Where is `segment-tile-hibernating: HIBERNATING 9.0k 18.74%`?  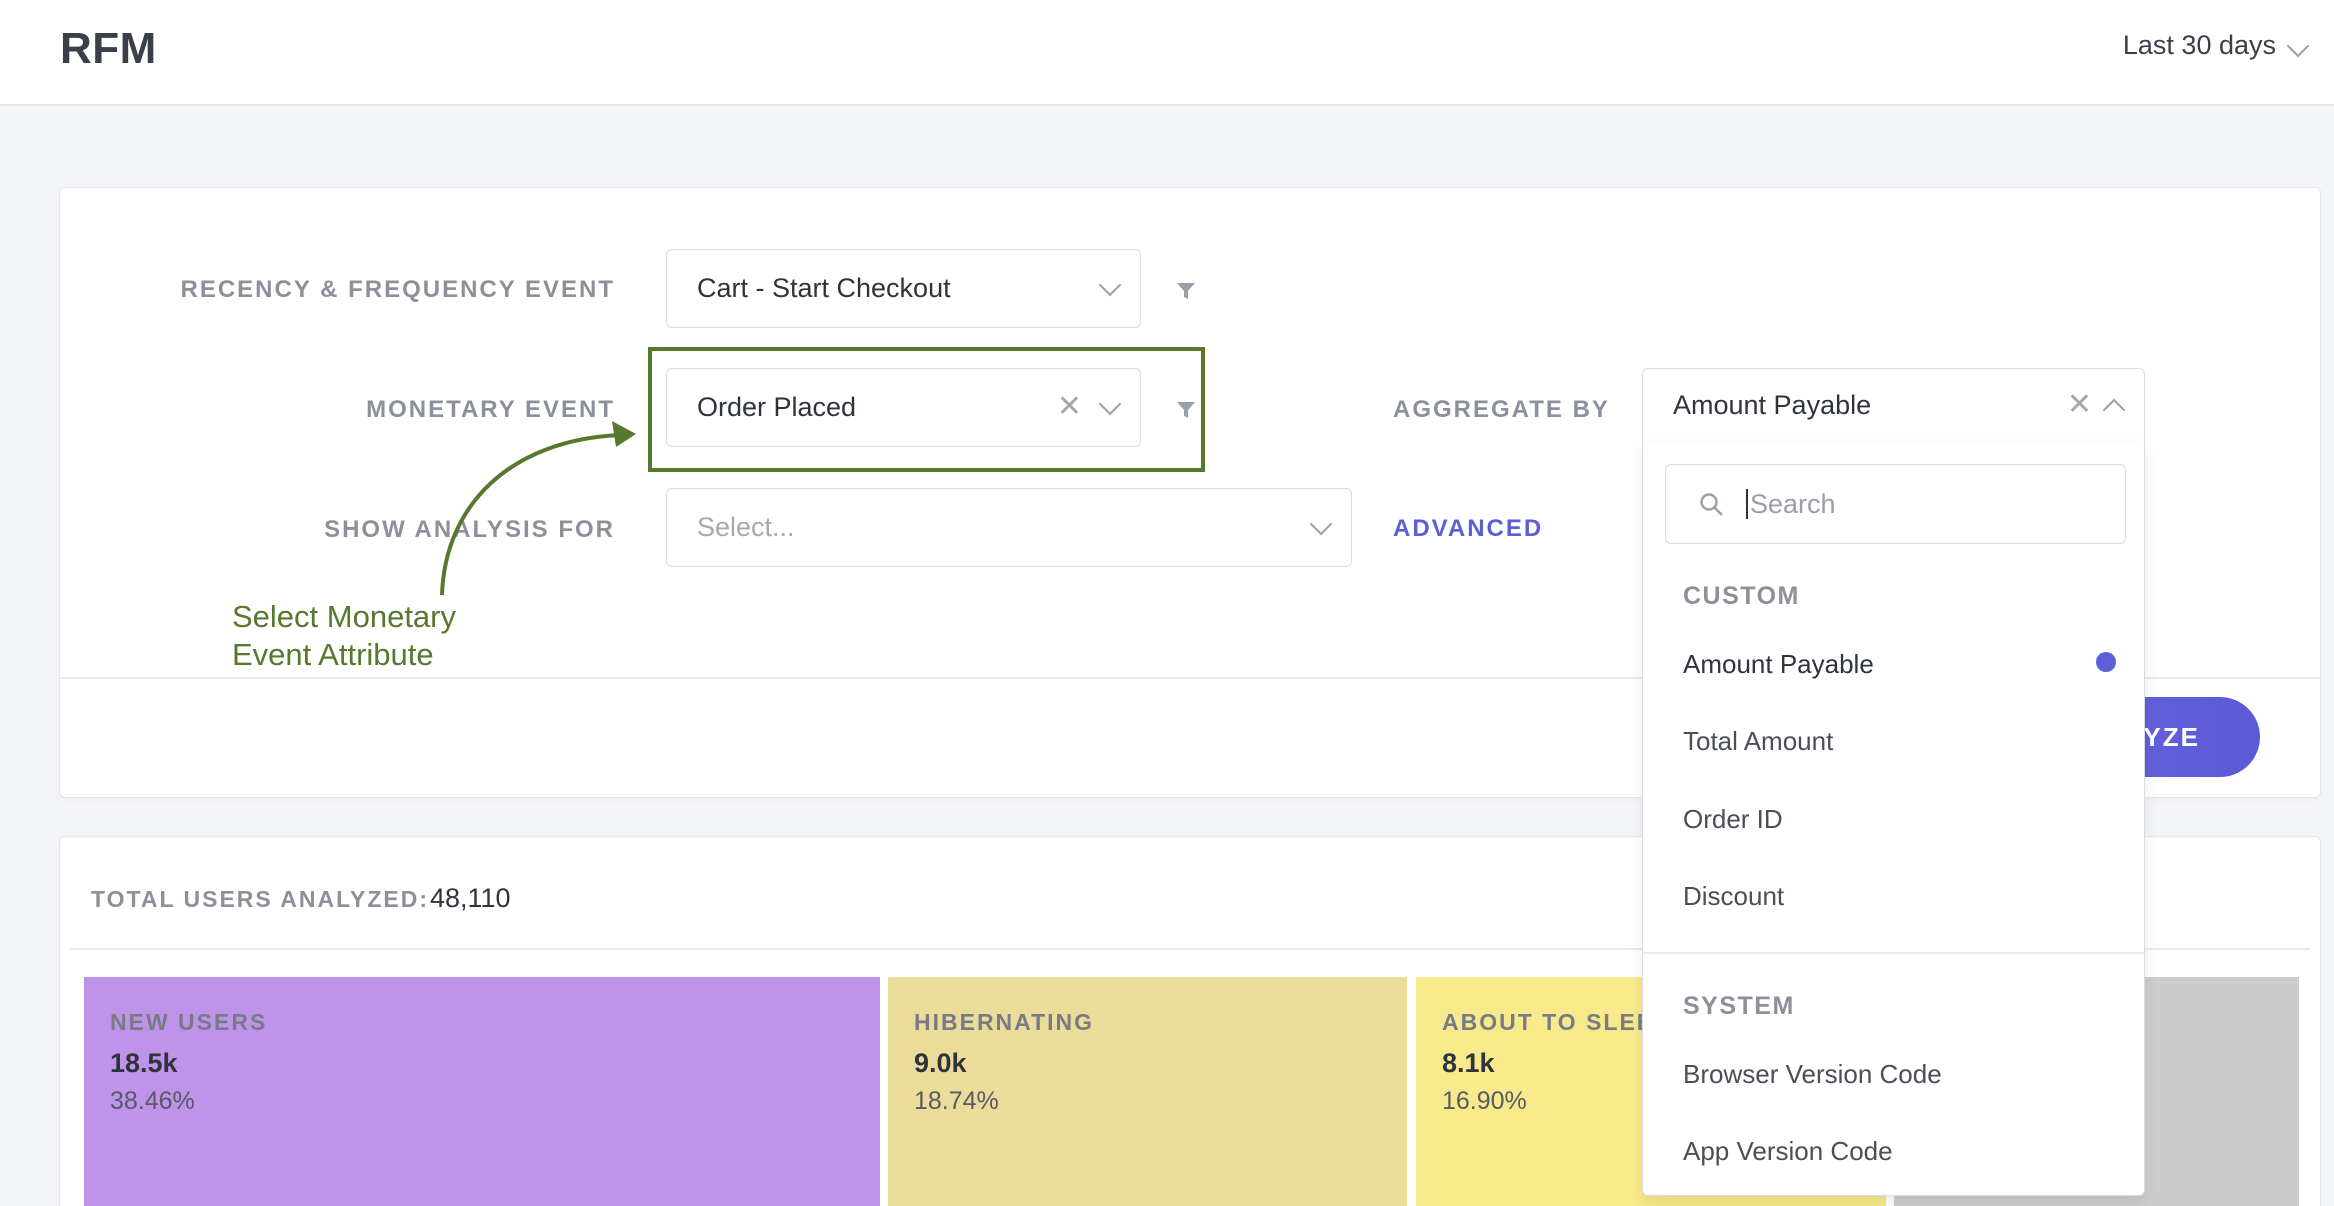
segment-tile-hibernating: HIBERNATING 9.0k 18.74% is located at coordinates (1147, 1091).